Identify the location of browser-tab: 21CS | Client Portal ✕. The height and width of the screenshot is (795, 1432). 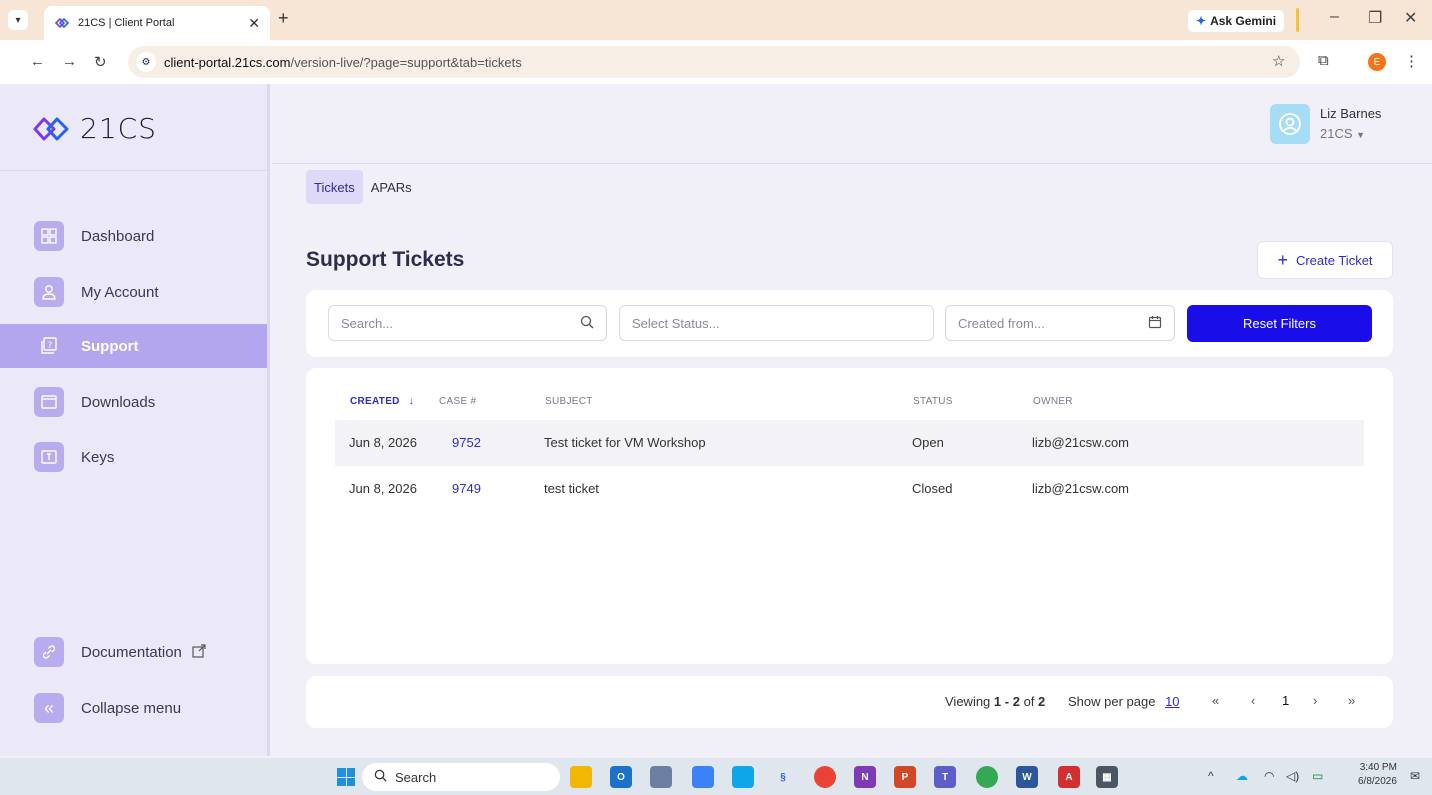
(157, 23).